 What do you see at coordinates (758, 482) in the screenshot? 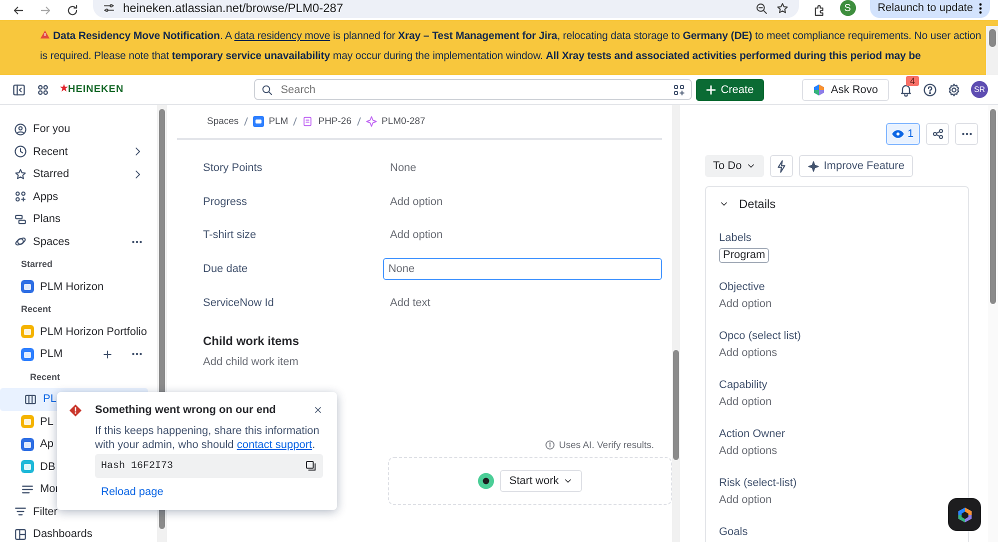
I see `field-label: Risk (select-list)` at bounding box center [758, 482].